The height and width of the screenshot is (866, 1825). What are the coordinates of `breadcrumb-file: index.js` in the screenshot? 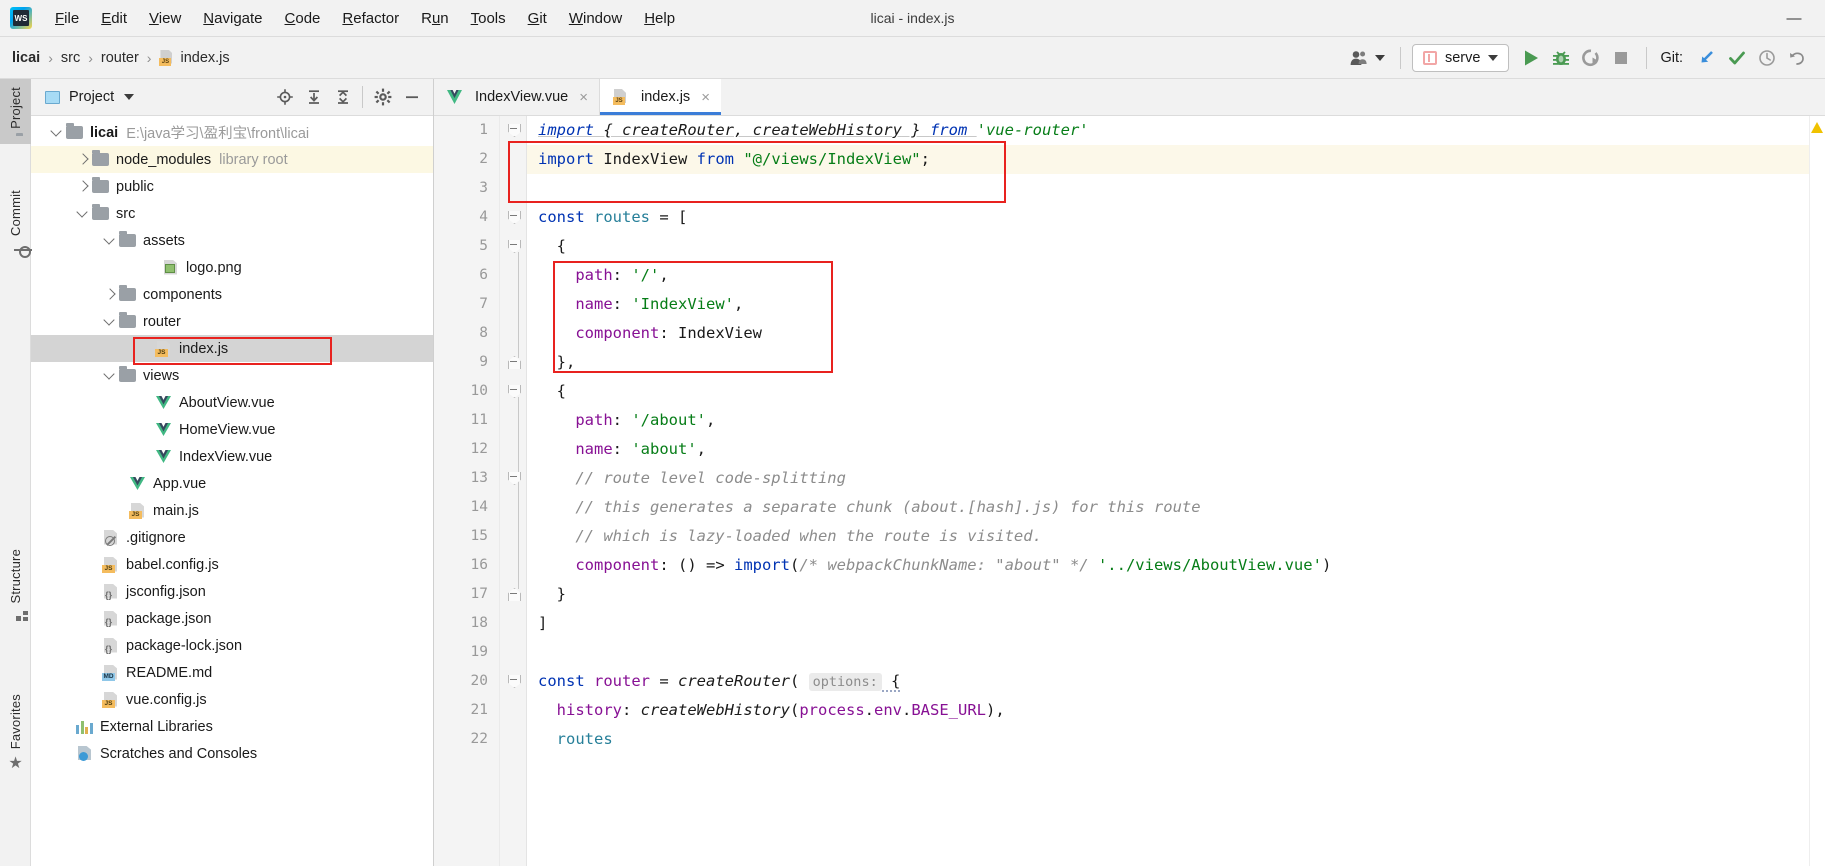 It's located at (204, 58).